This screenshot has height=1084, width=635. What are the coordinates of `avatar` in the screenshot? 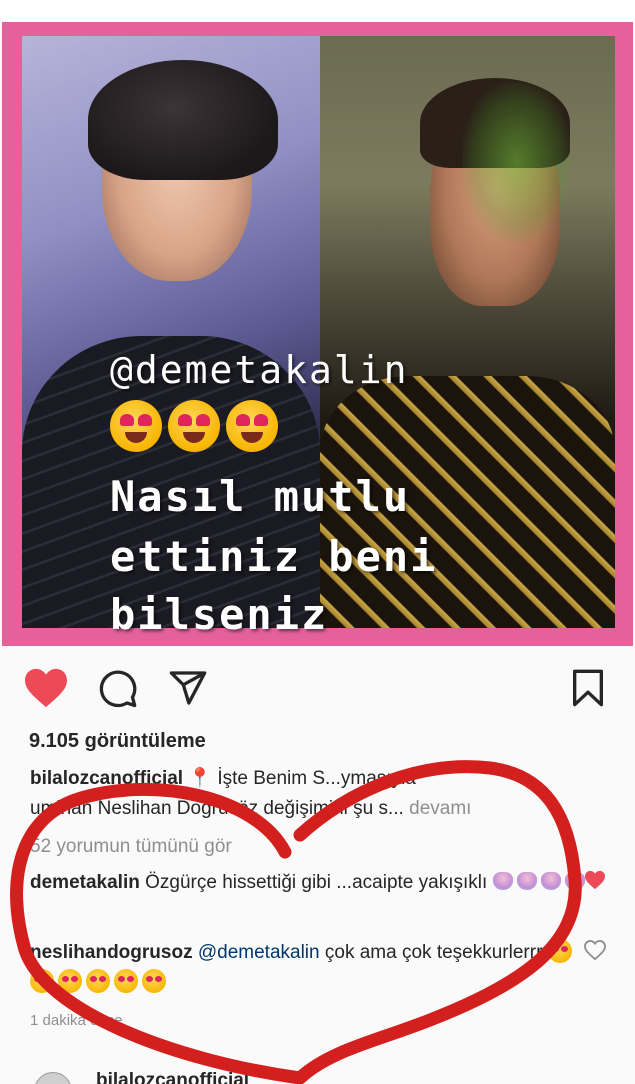 It's located at (53, 1078).